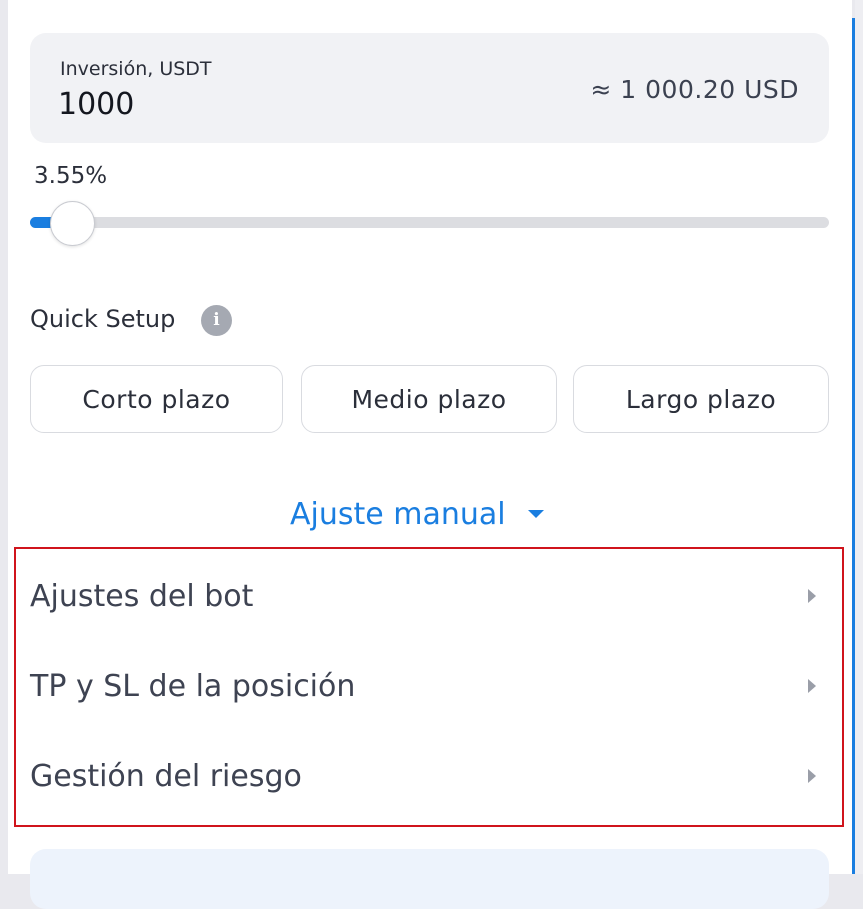  What do you see at coordinates (429, 88) in the screenshot?
I see `investment-field: Inversión, USDT 1000 ≈ 1 000.20 USD` at bounding box center [429, 88].